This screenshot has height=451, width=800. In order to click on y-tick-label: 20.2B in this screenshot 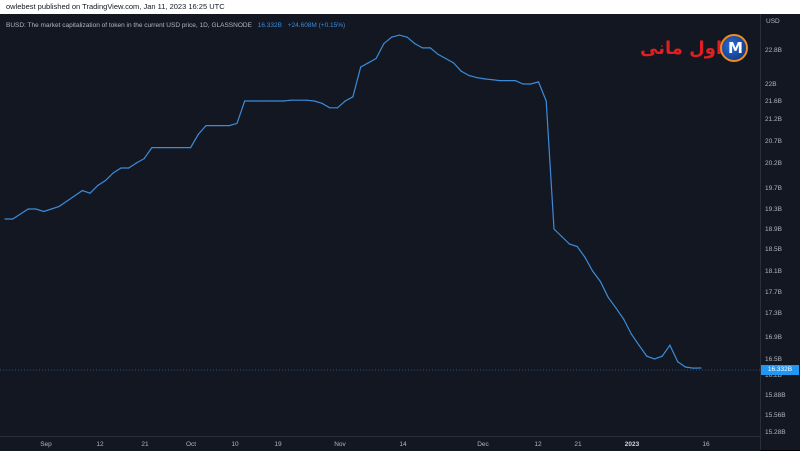, I will do `click(773, 163)`.